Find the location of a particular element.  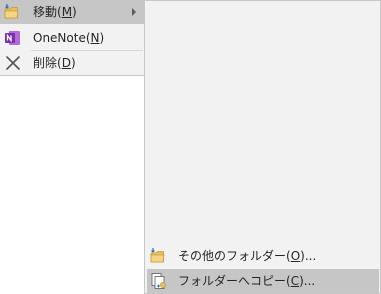

menu-item-move: 移動(M) is located at coordinates (72, 12).